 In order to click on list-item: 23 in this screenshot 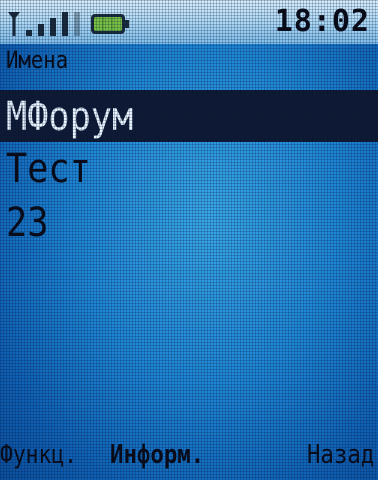, I will do `click(189, 223)`.